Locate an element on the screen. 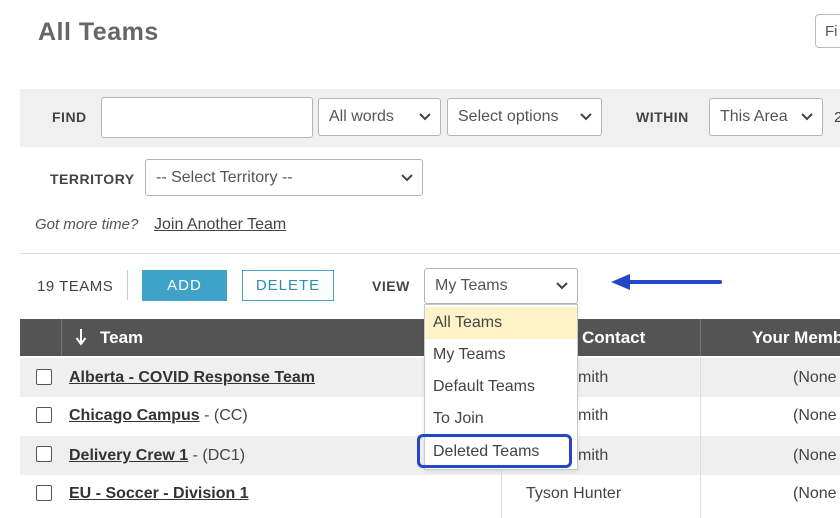  top-right-button: Fi is located at coordinates (827, 31).